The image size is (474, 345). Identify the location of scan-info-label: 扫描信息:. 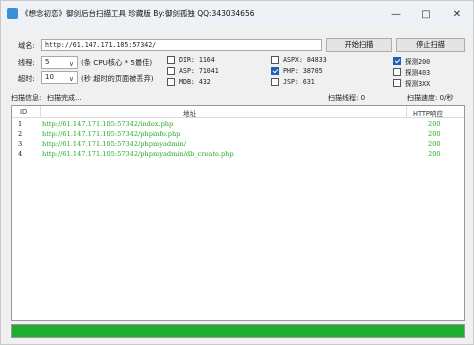
(26, 98).